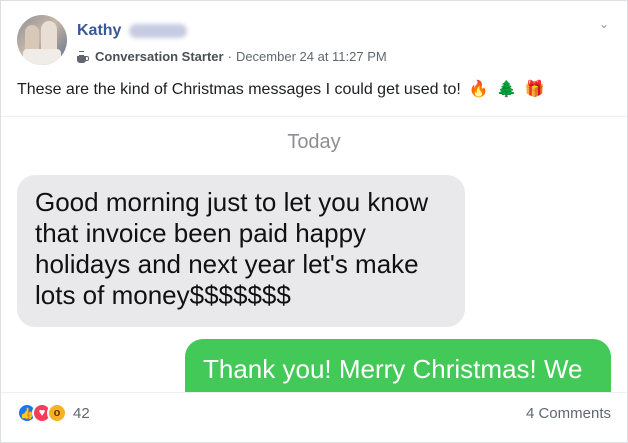 This screenshot has height=443, width=628. I want to click on comments-link: 4 Comments, so click(568, 413).